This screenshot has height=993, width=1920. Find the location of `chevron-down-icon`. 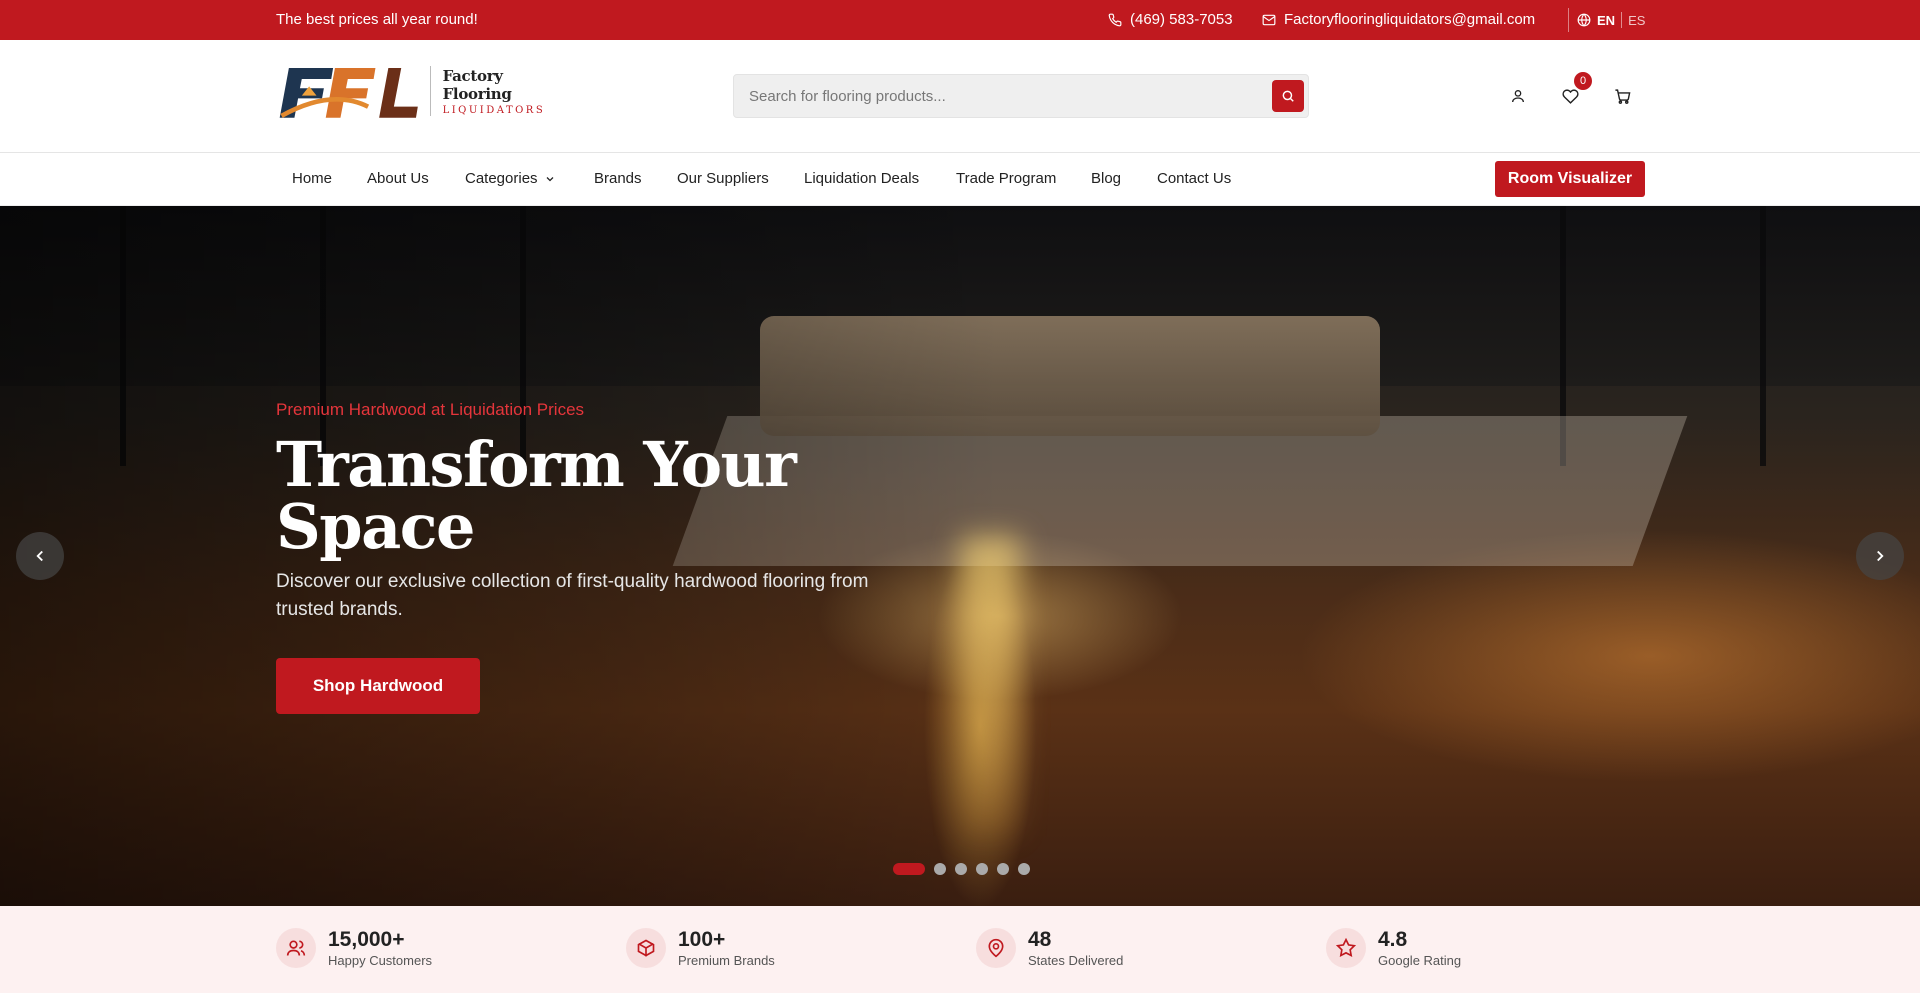

chevron-down-icon is located at coordinates (549, 178).